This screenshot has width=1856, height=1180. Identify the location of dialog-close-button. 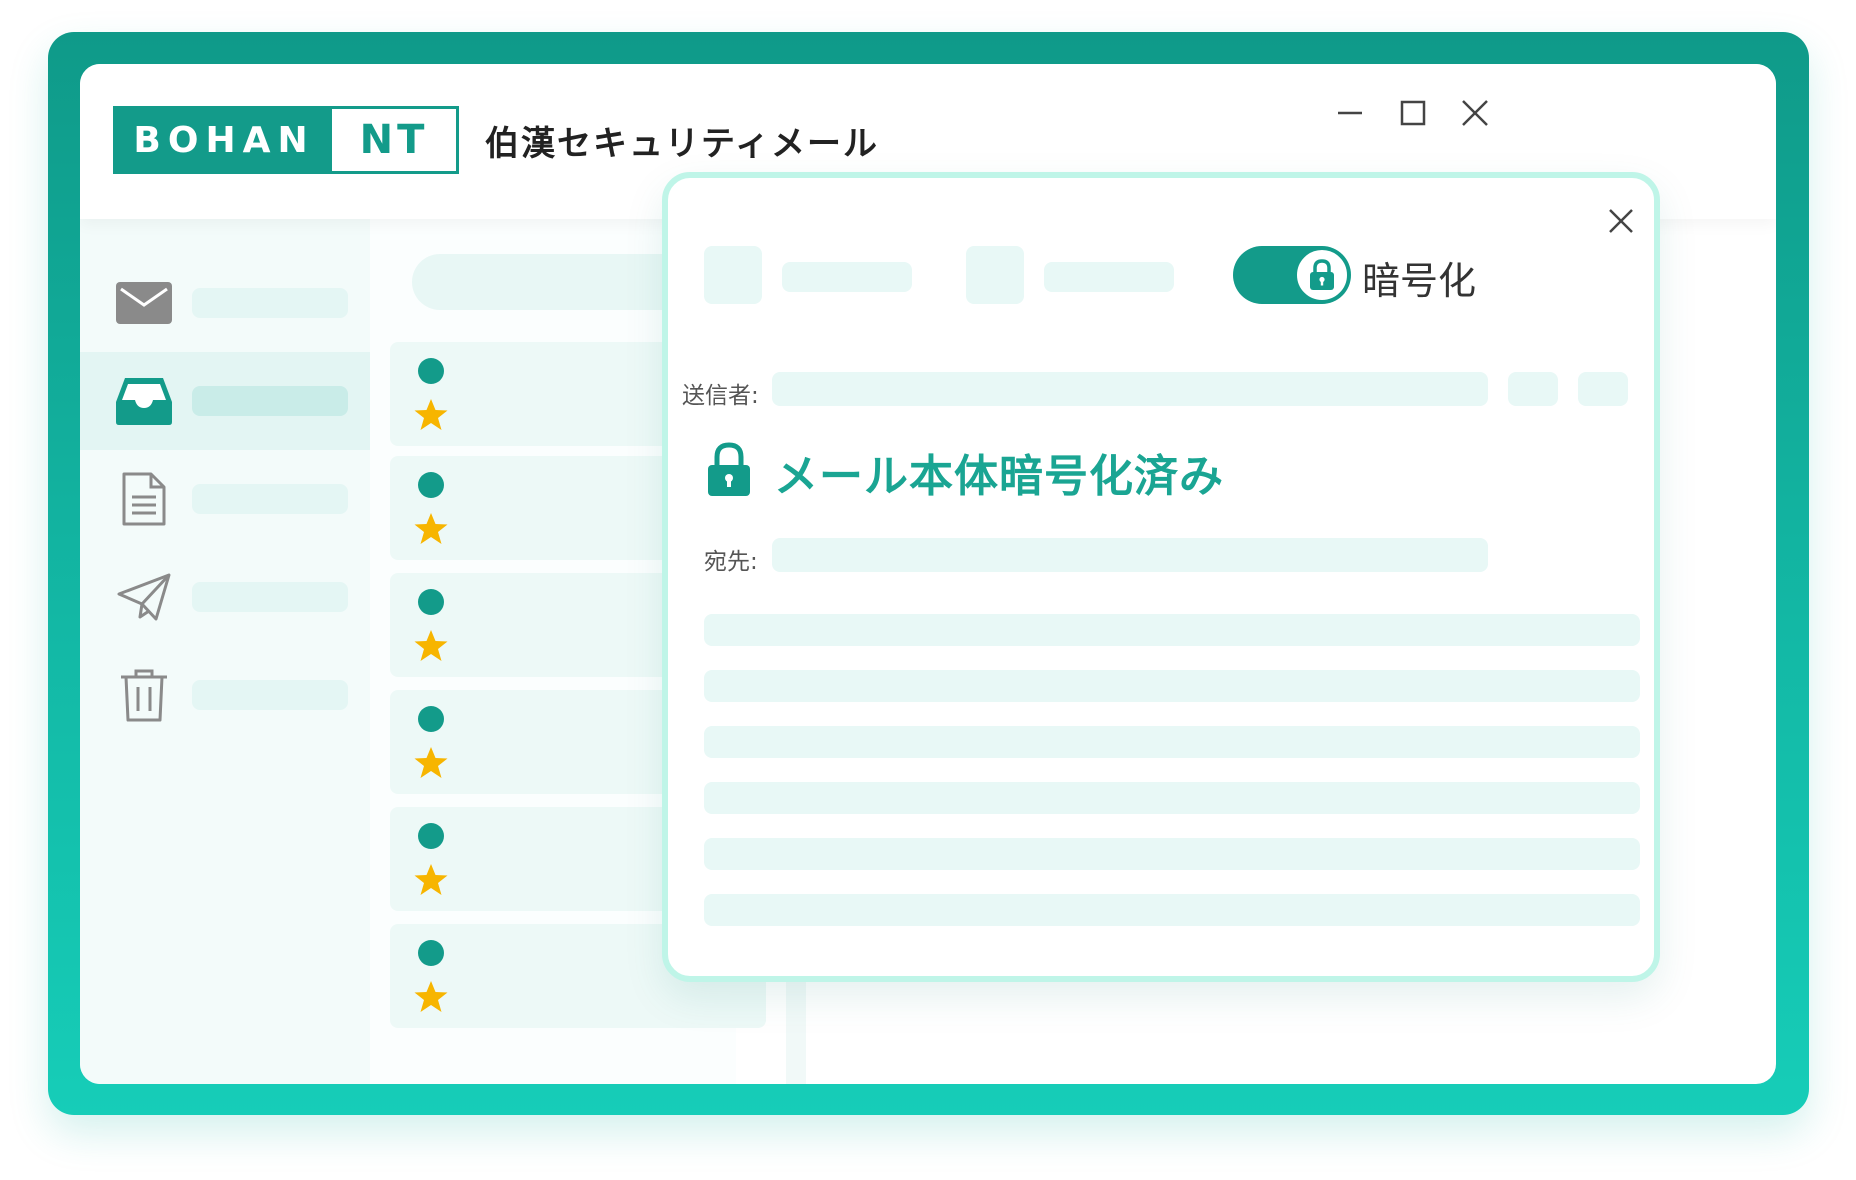
(1621, 221).